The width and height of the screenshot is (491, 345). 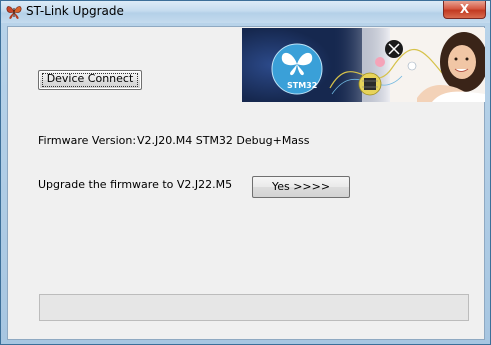 What do you see at coordinates (135, 184) in the screenshot?
I see `upgrade-firmware-label: Upgrade the firmware to V2.J22.M5` at bounding box center [135, 184].